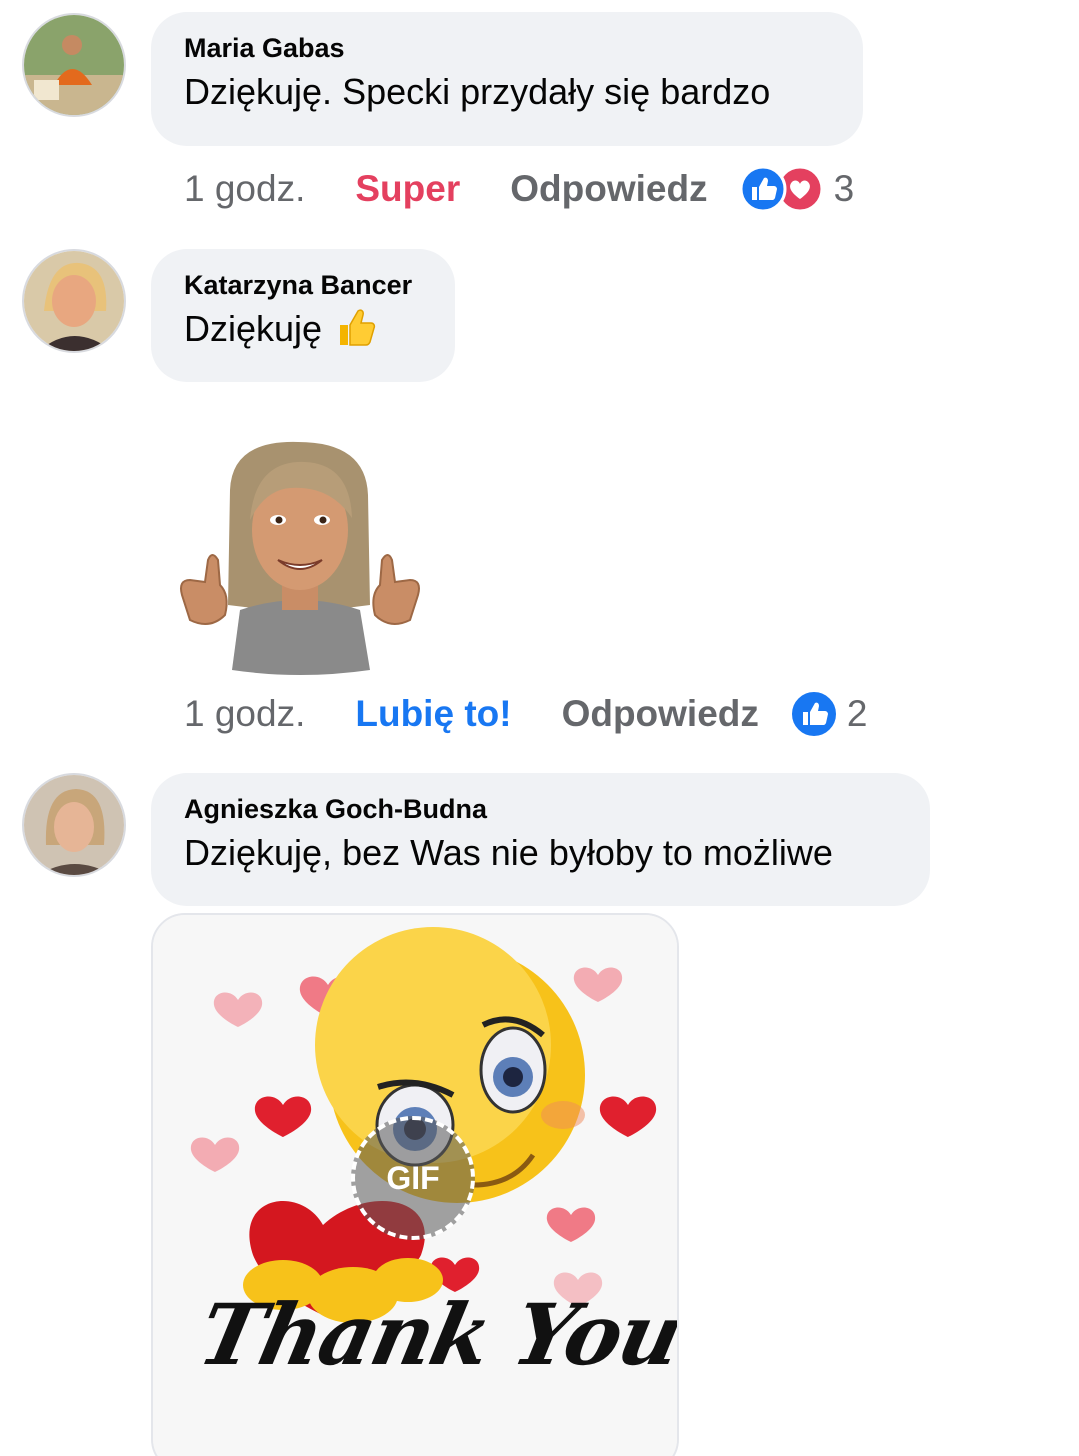 This screenshot has height=1456, width=1079. I want to click on comment-text: Dziękuję, bez Was nie byłoby to możliwe, so click(508, 852).